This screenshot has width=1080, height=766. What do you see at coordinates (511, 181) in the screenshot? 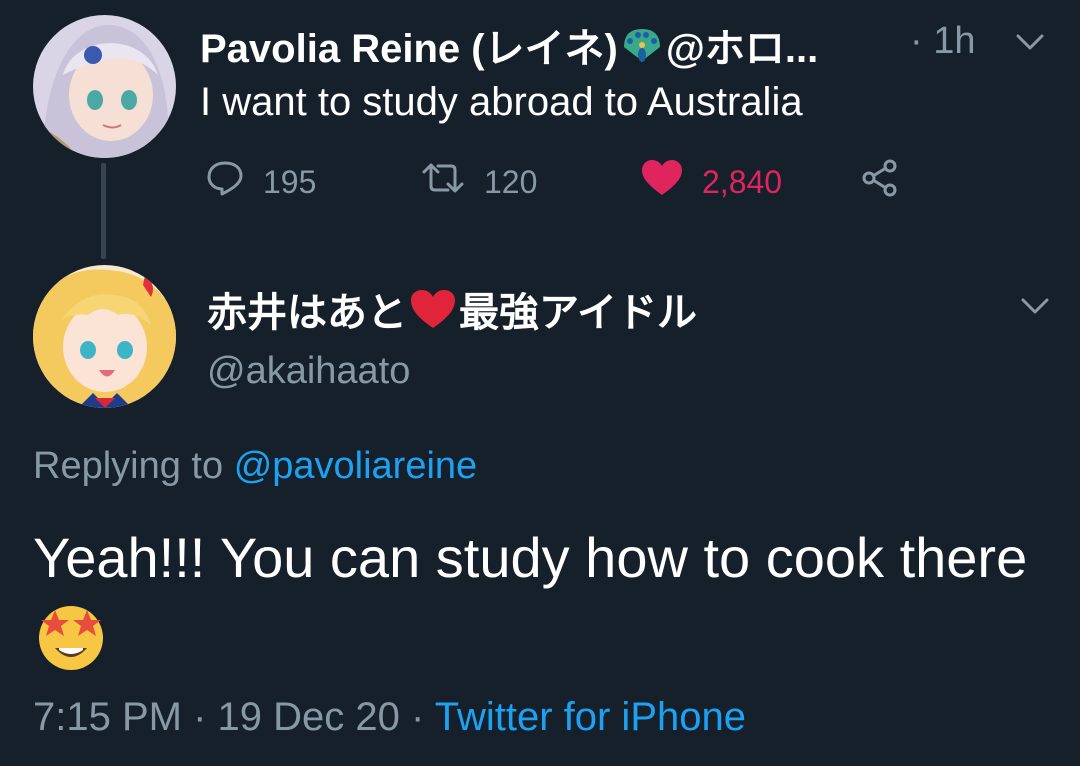
I see `retweet-count: 120` at bounding box center [511, 181].